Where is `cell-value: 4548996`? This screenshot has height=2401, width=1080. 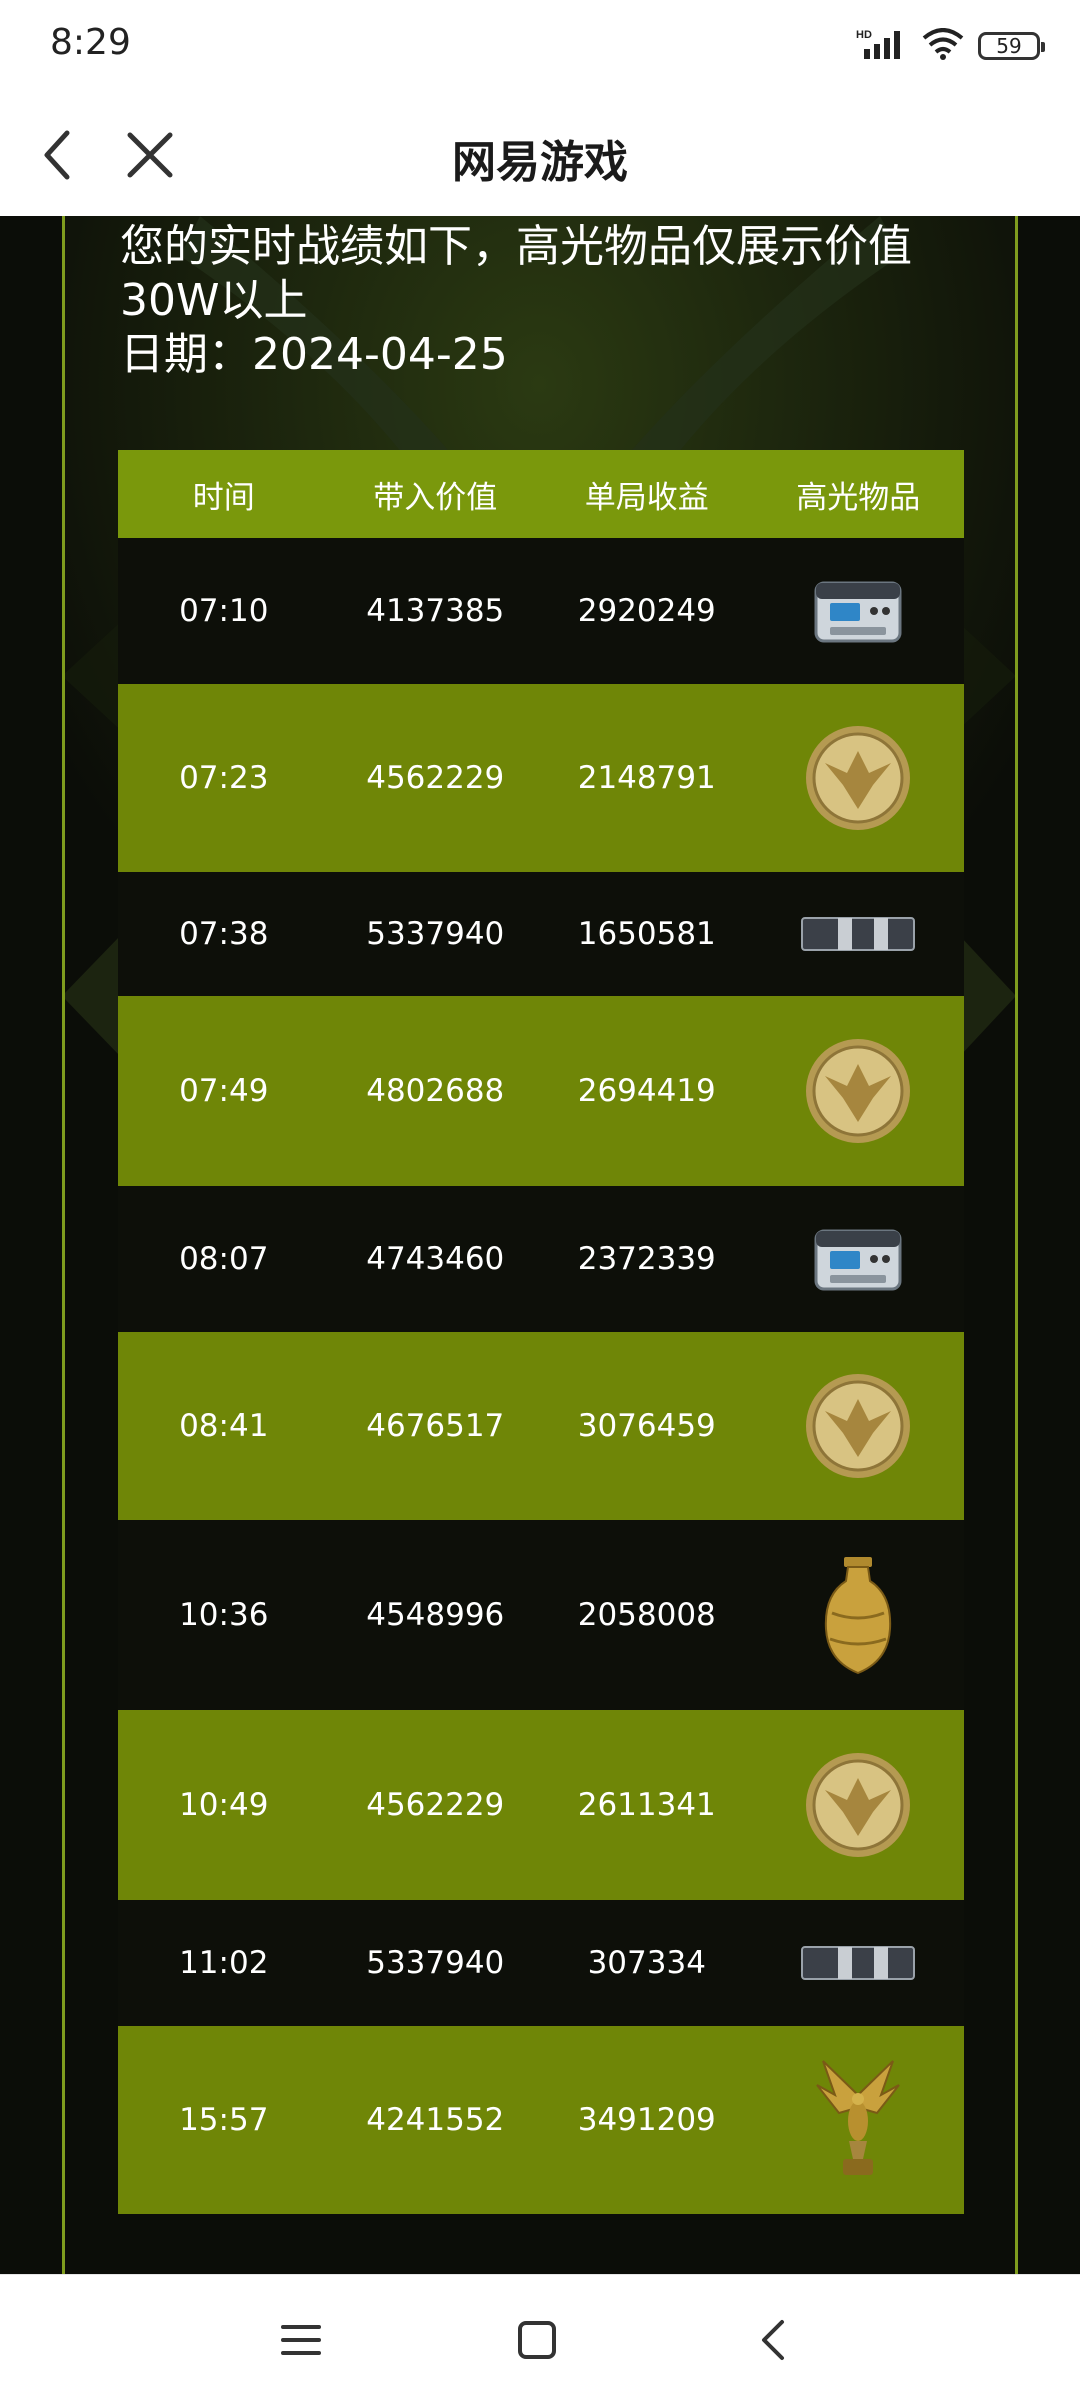
cell-value: 4548996 is located at coordinates (435, 1615).